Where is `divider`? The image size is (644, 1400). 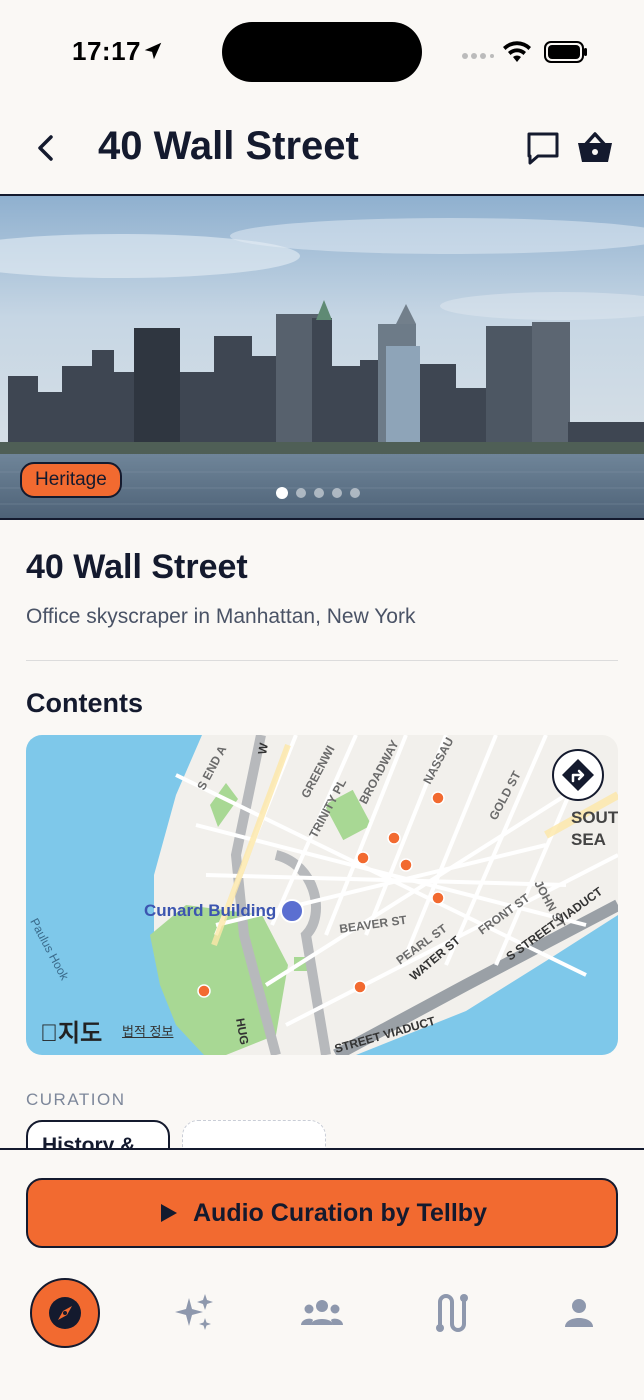
divider is located at coordinates (322, 660).